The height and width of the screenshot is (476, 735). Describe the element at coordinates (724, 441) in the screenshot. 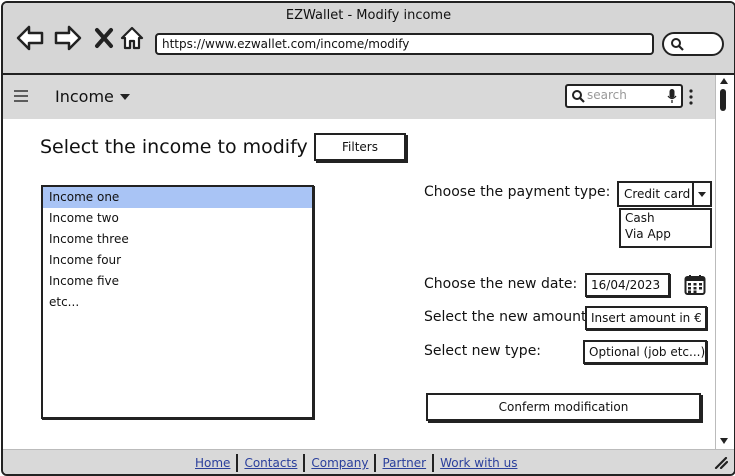

I see `scroll-down-arrow-icon` at that location.